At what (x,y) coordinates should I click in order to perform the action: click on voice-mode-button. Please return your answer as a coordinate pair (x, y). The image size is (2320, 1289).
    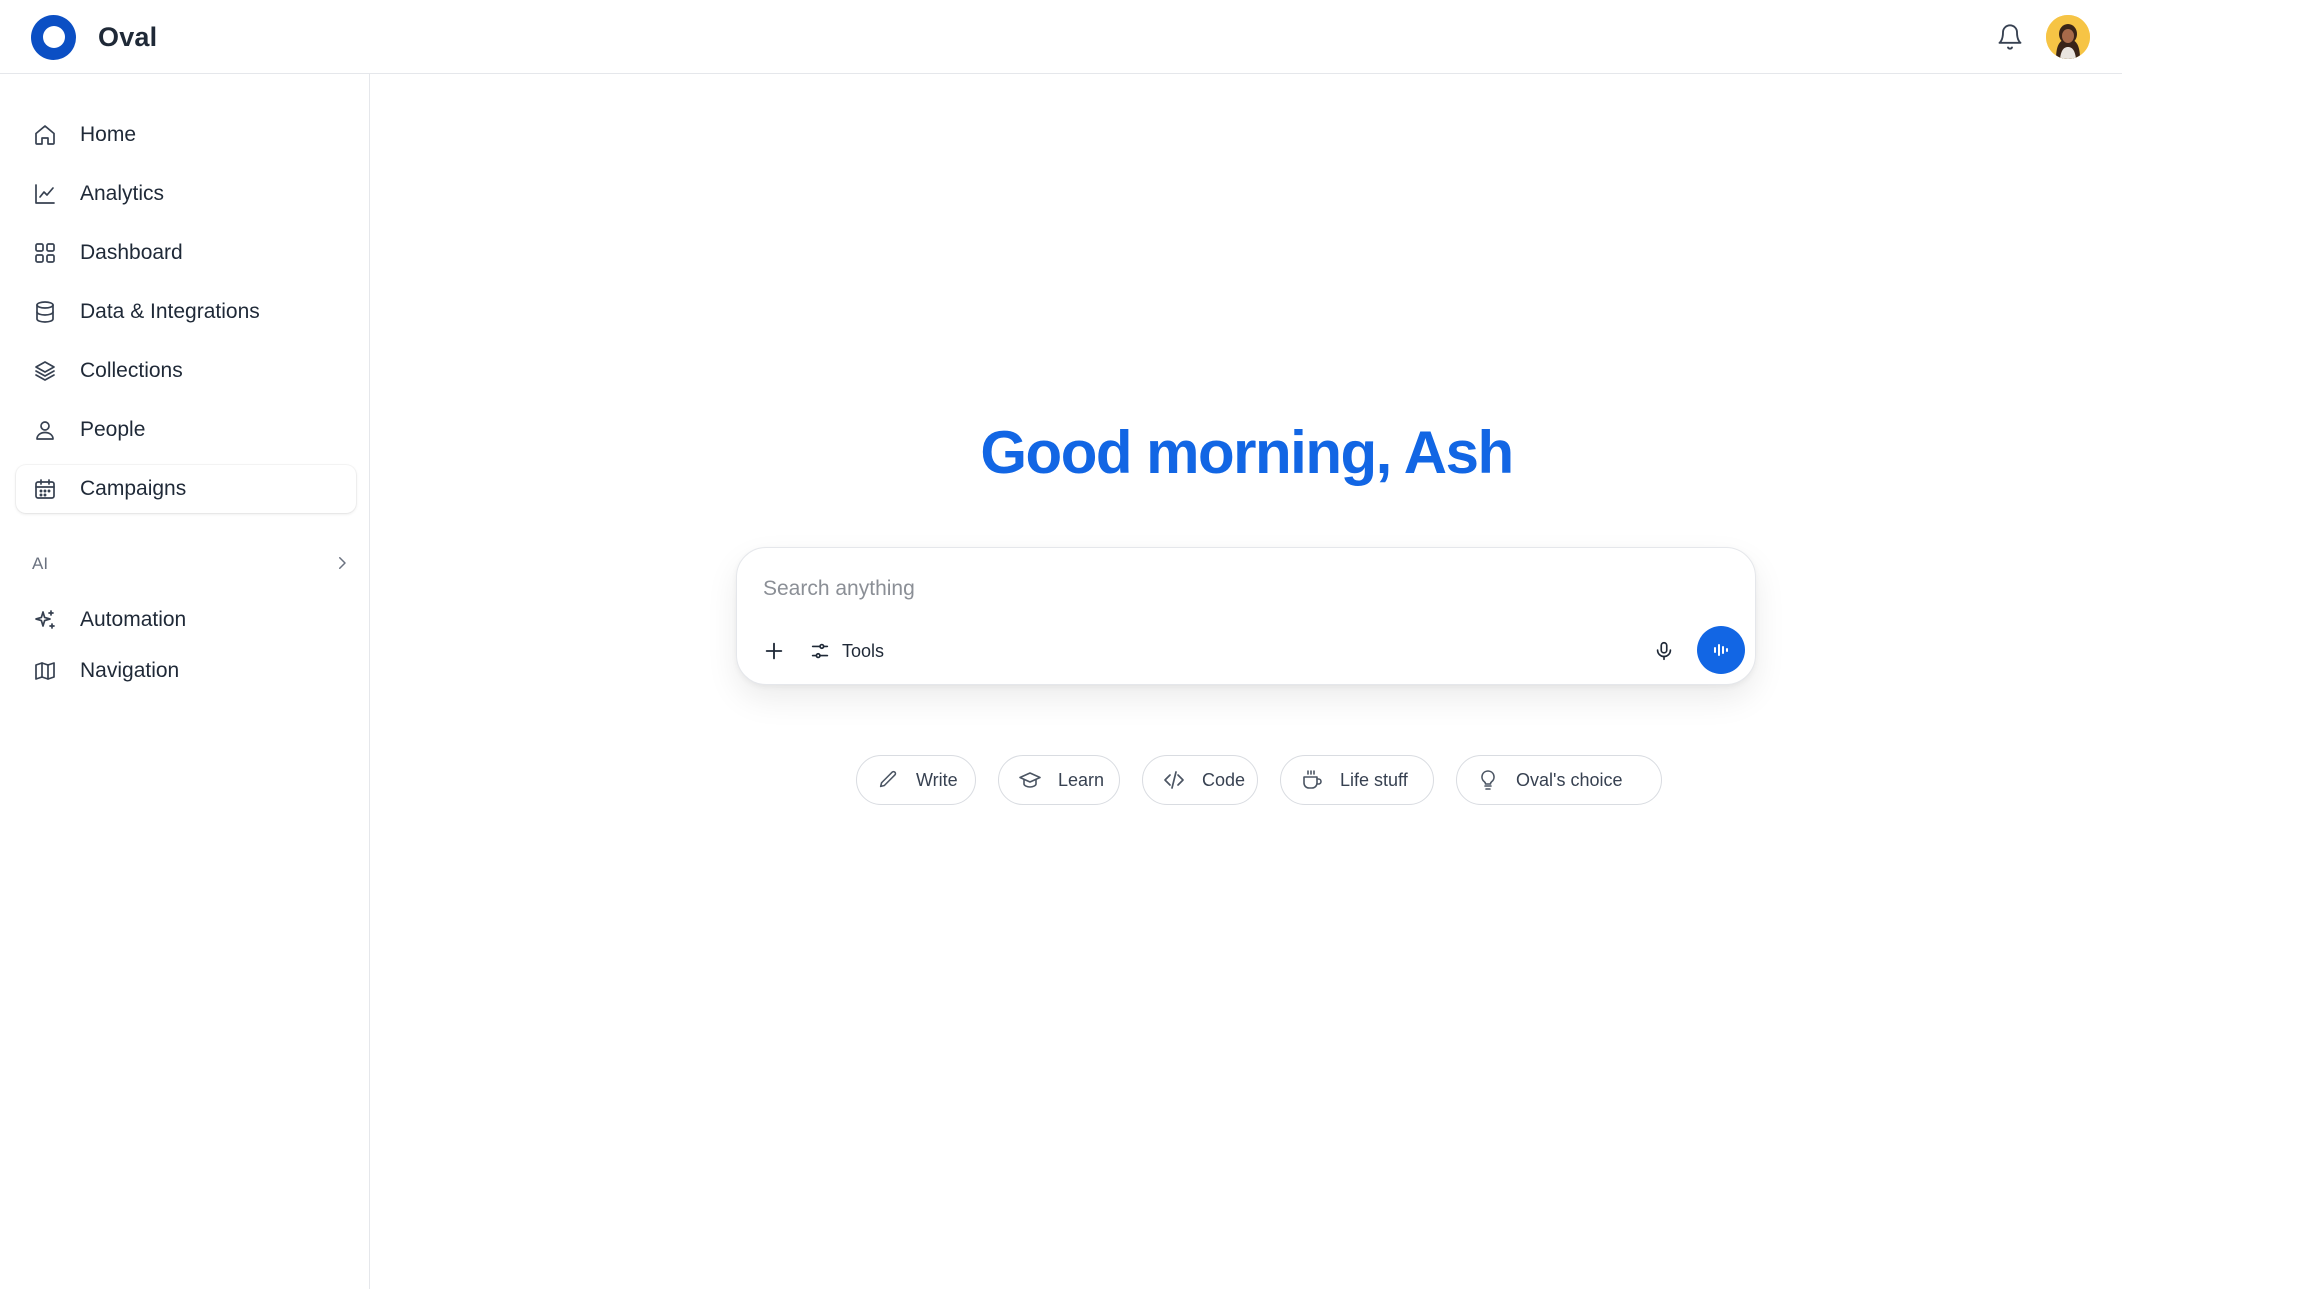
    Looking at the image, I should click on (1721, 650).